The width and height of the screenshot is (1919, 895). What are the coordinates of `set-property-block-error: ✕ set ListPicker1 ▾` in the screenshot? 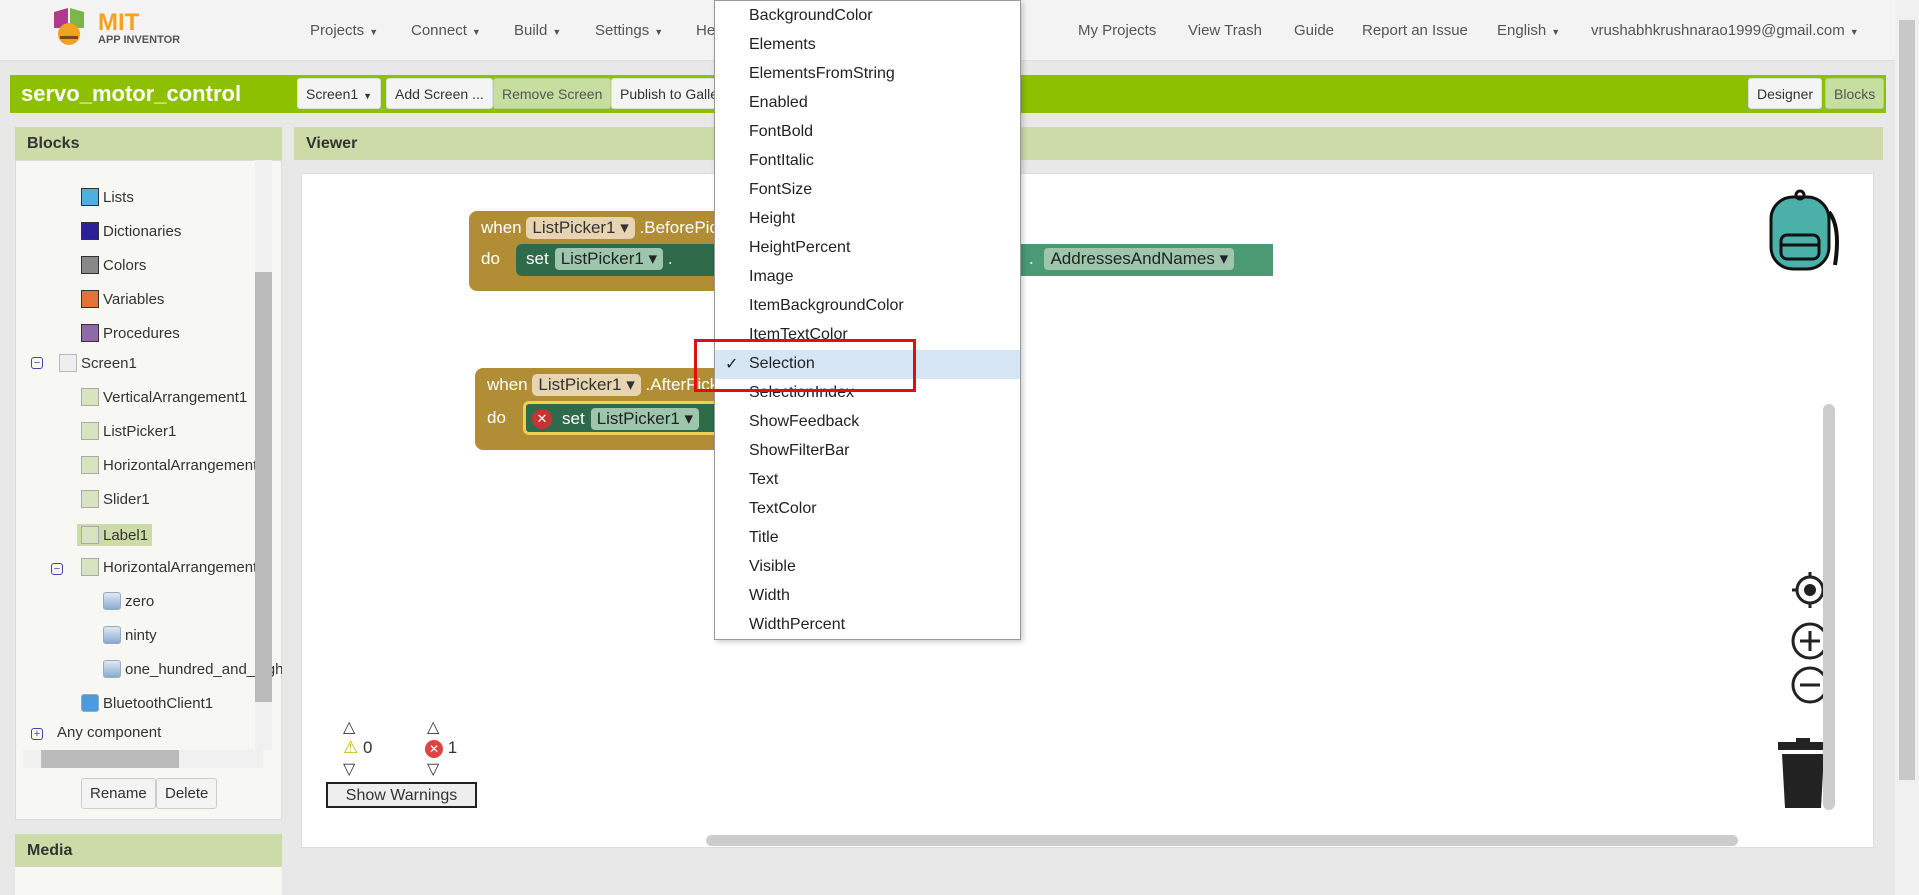 It's located at (623, 418).